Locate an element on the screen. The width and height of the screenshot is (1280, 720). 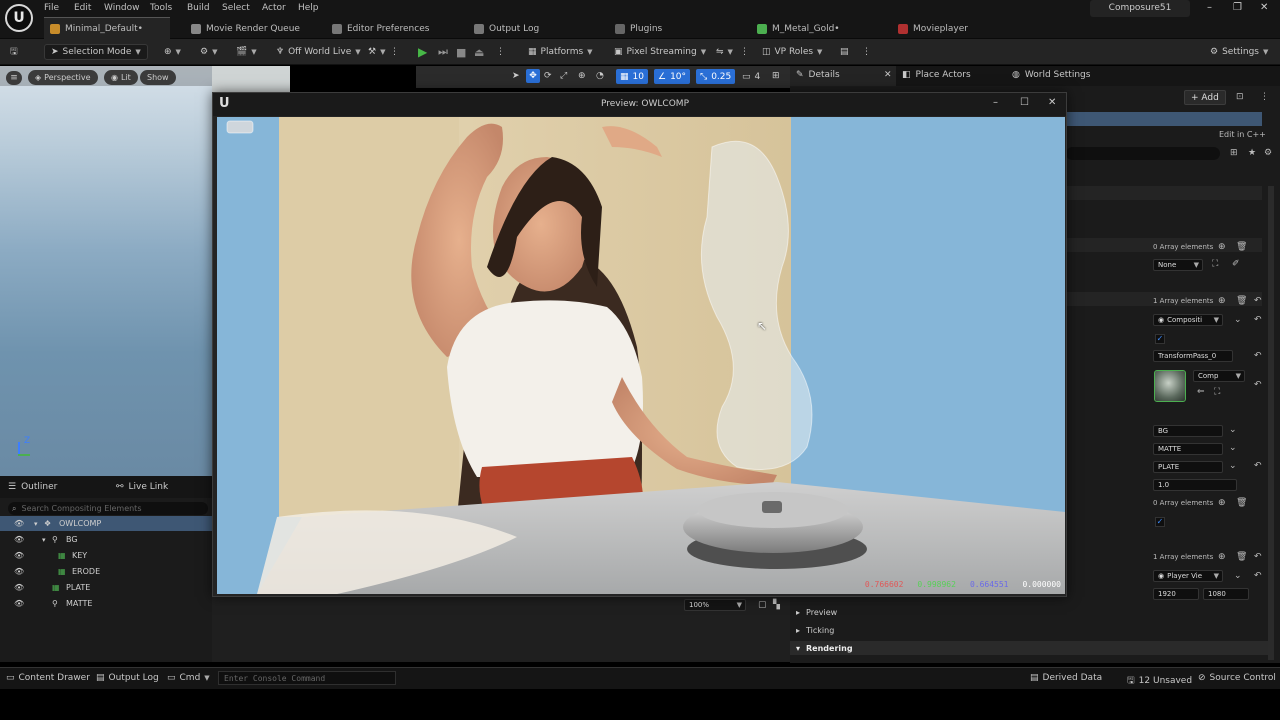
grid-snap-button: ▦ 10 is located at coordinates (632, 76).